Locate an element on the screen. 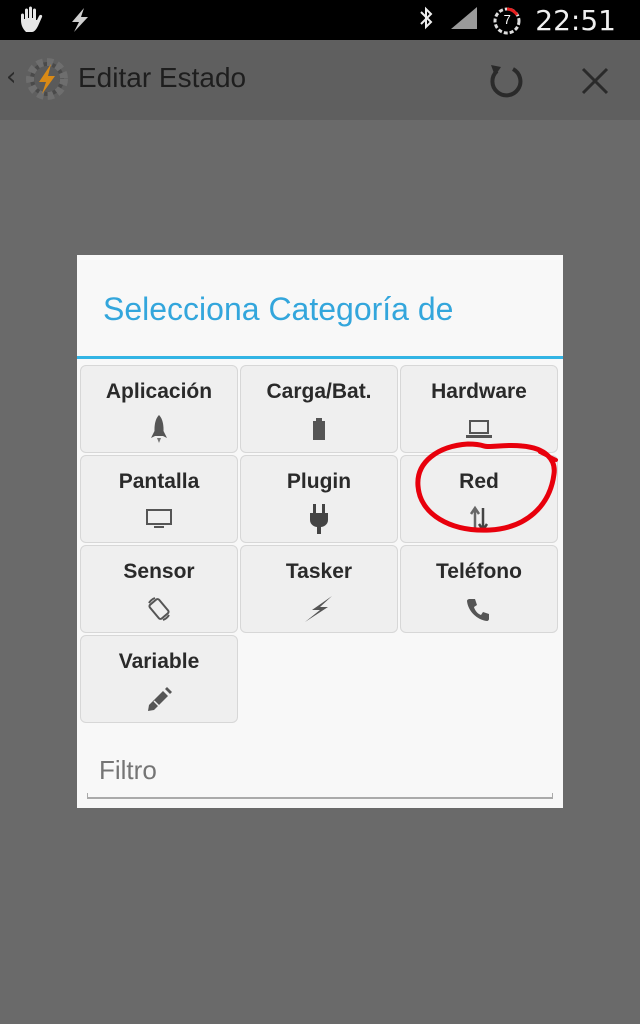 This screenshot has width=640, height=1024. close-button is located at coordinates (595, 81).